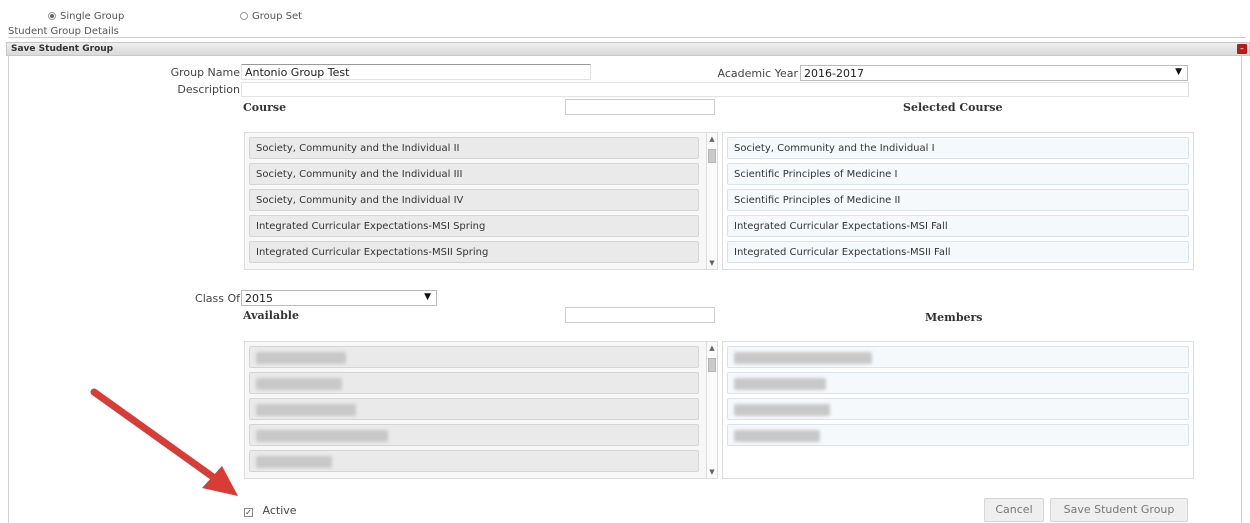 This screenshot has width=1250, height=523. Describe the element at coordinates (164, 442) in the screenshot. I see `annotation-arrow-icon` at that location.